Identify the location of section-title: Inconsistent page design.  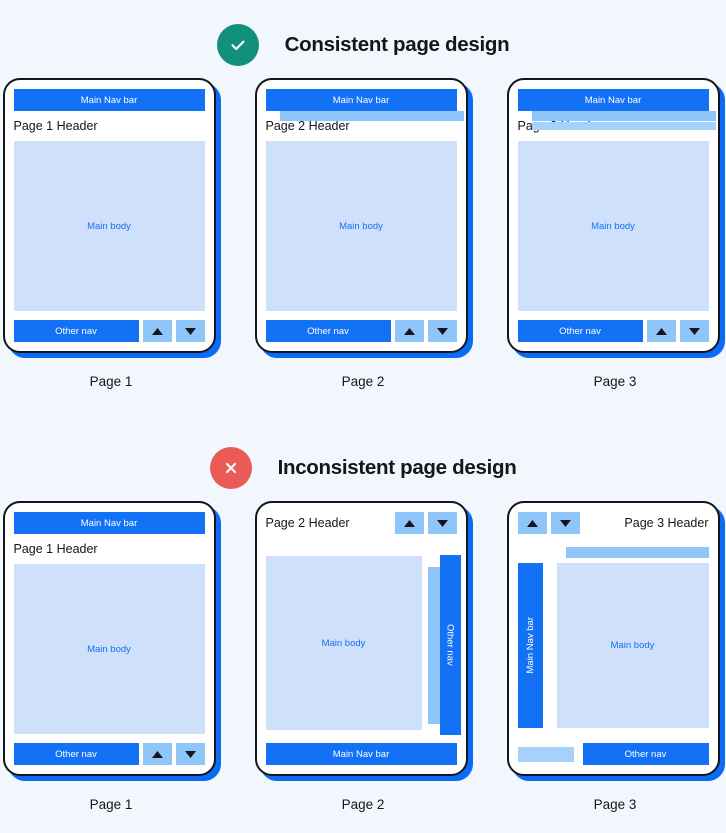
(397, 467).